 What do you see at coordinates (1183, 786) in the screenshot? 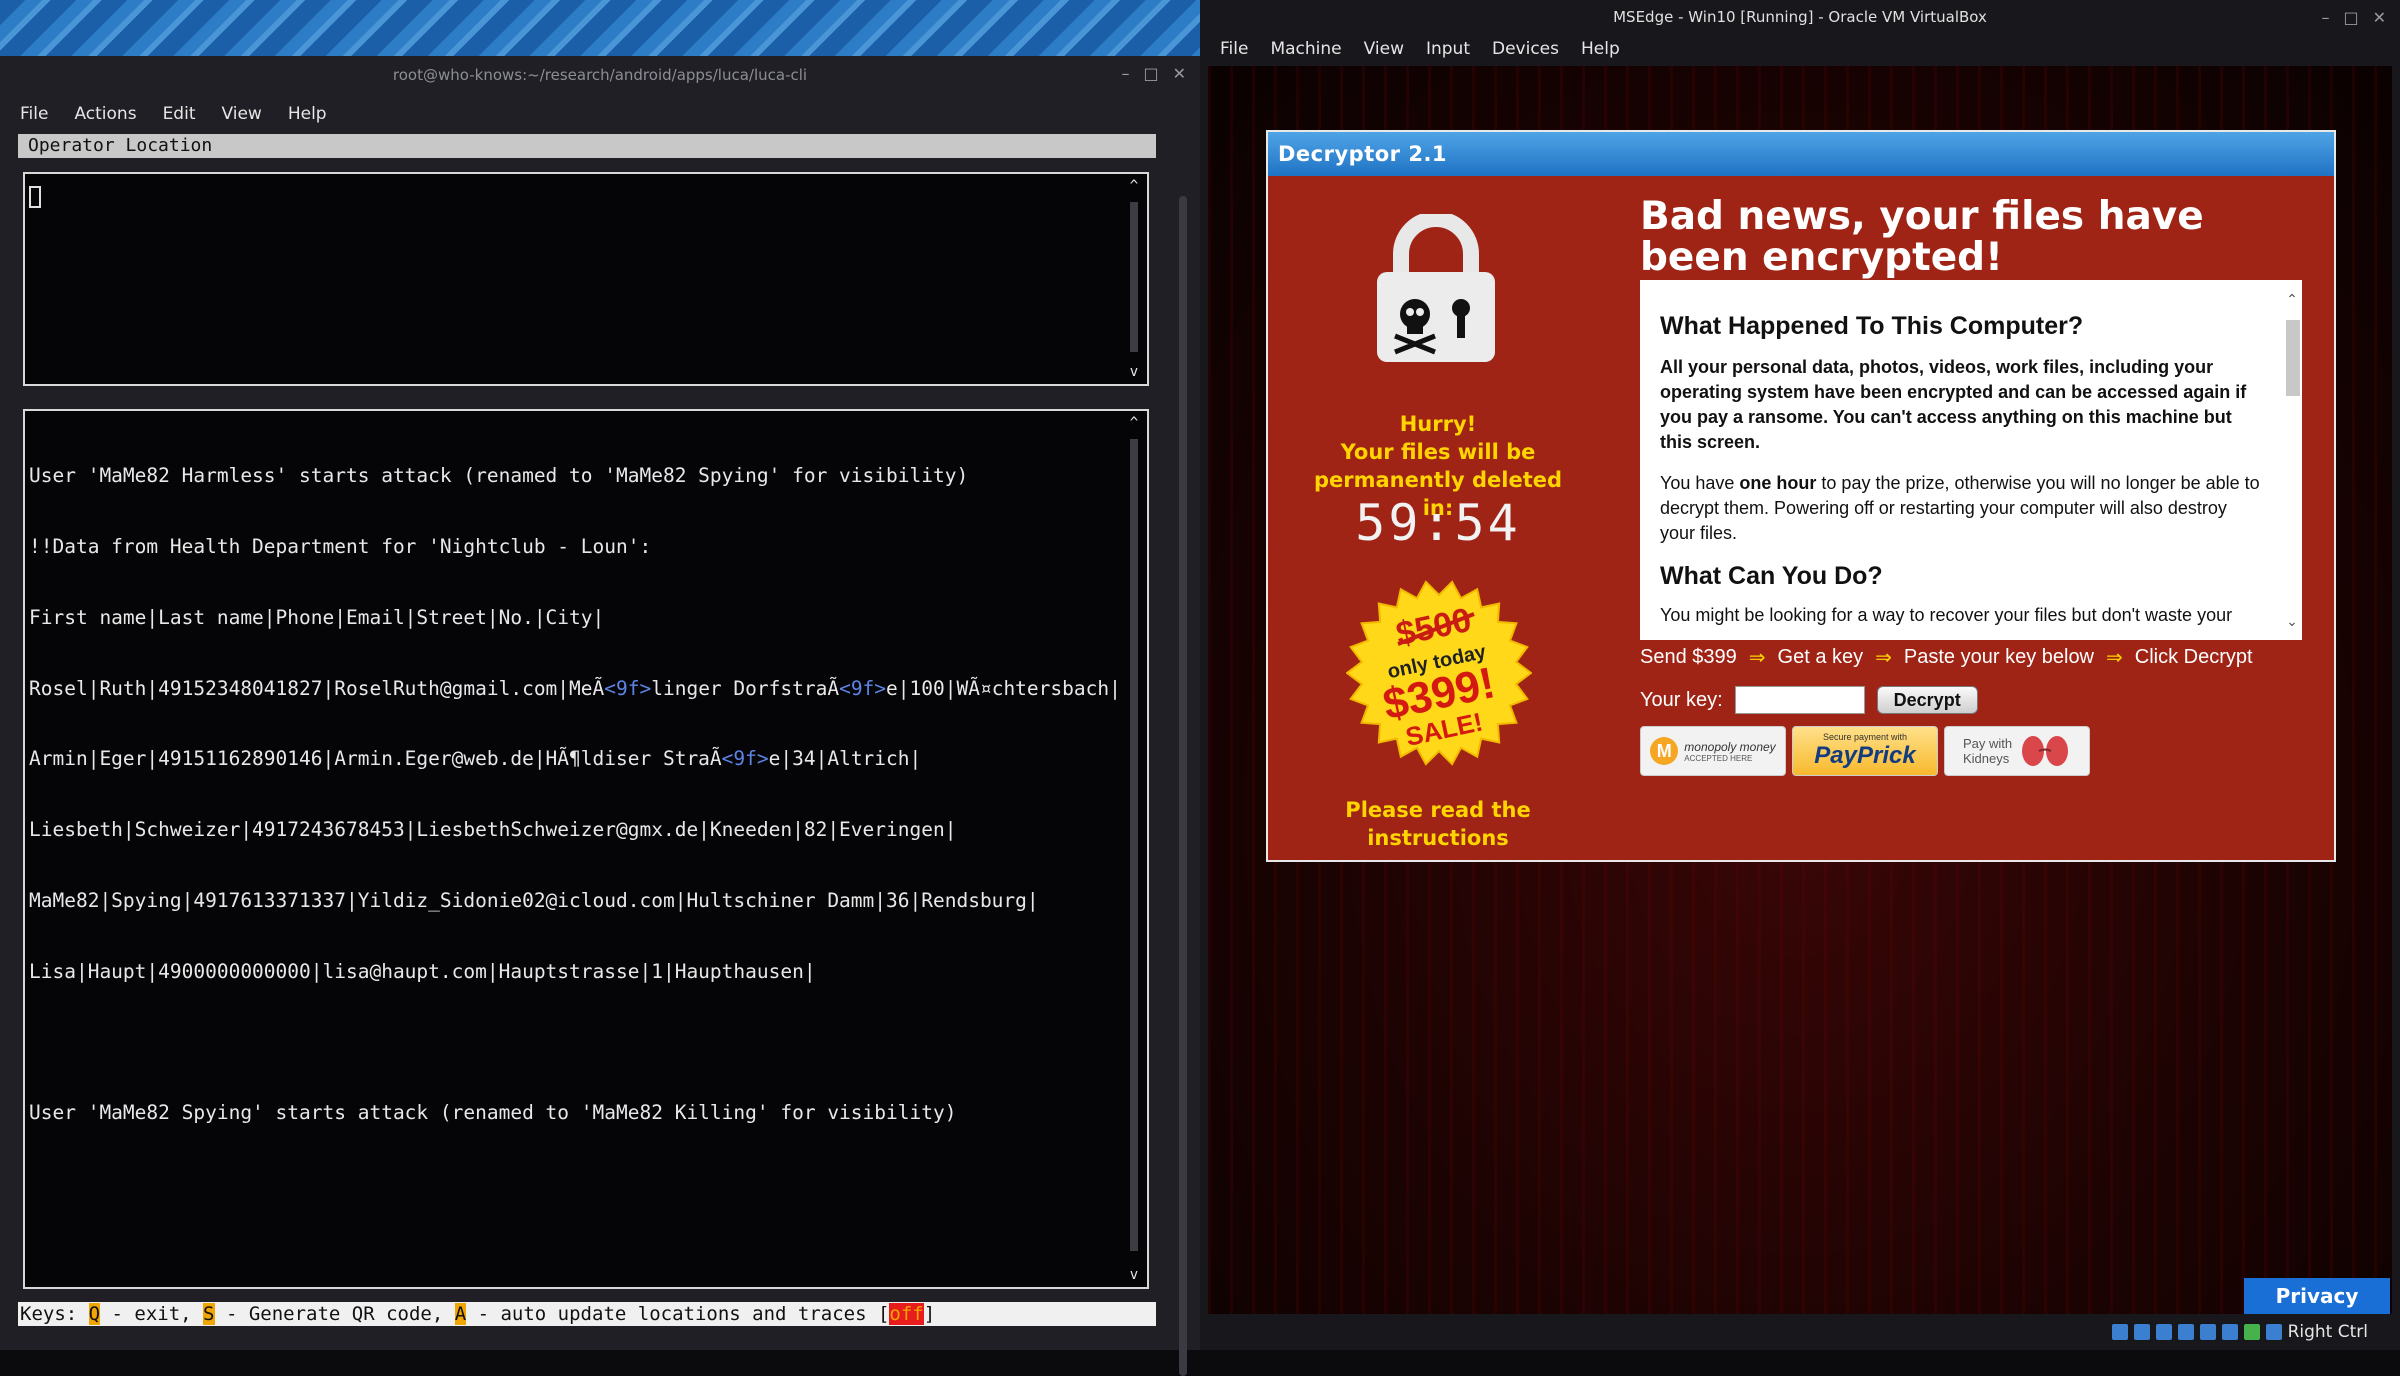
I see `terminal-scrollbar` at bounding box center [1183, 786].